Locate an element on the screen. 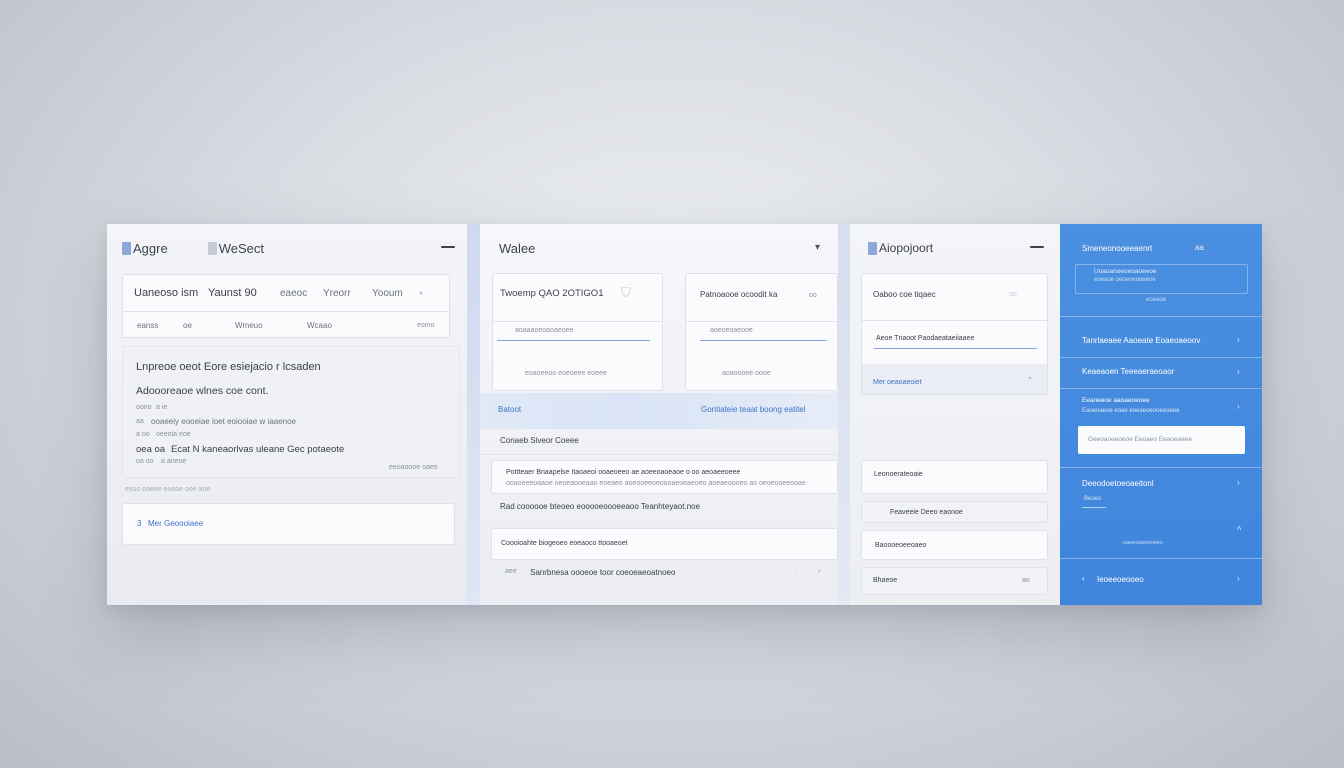  shield-icon: ⛉ is located at coordinates (626, 292).